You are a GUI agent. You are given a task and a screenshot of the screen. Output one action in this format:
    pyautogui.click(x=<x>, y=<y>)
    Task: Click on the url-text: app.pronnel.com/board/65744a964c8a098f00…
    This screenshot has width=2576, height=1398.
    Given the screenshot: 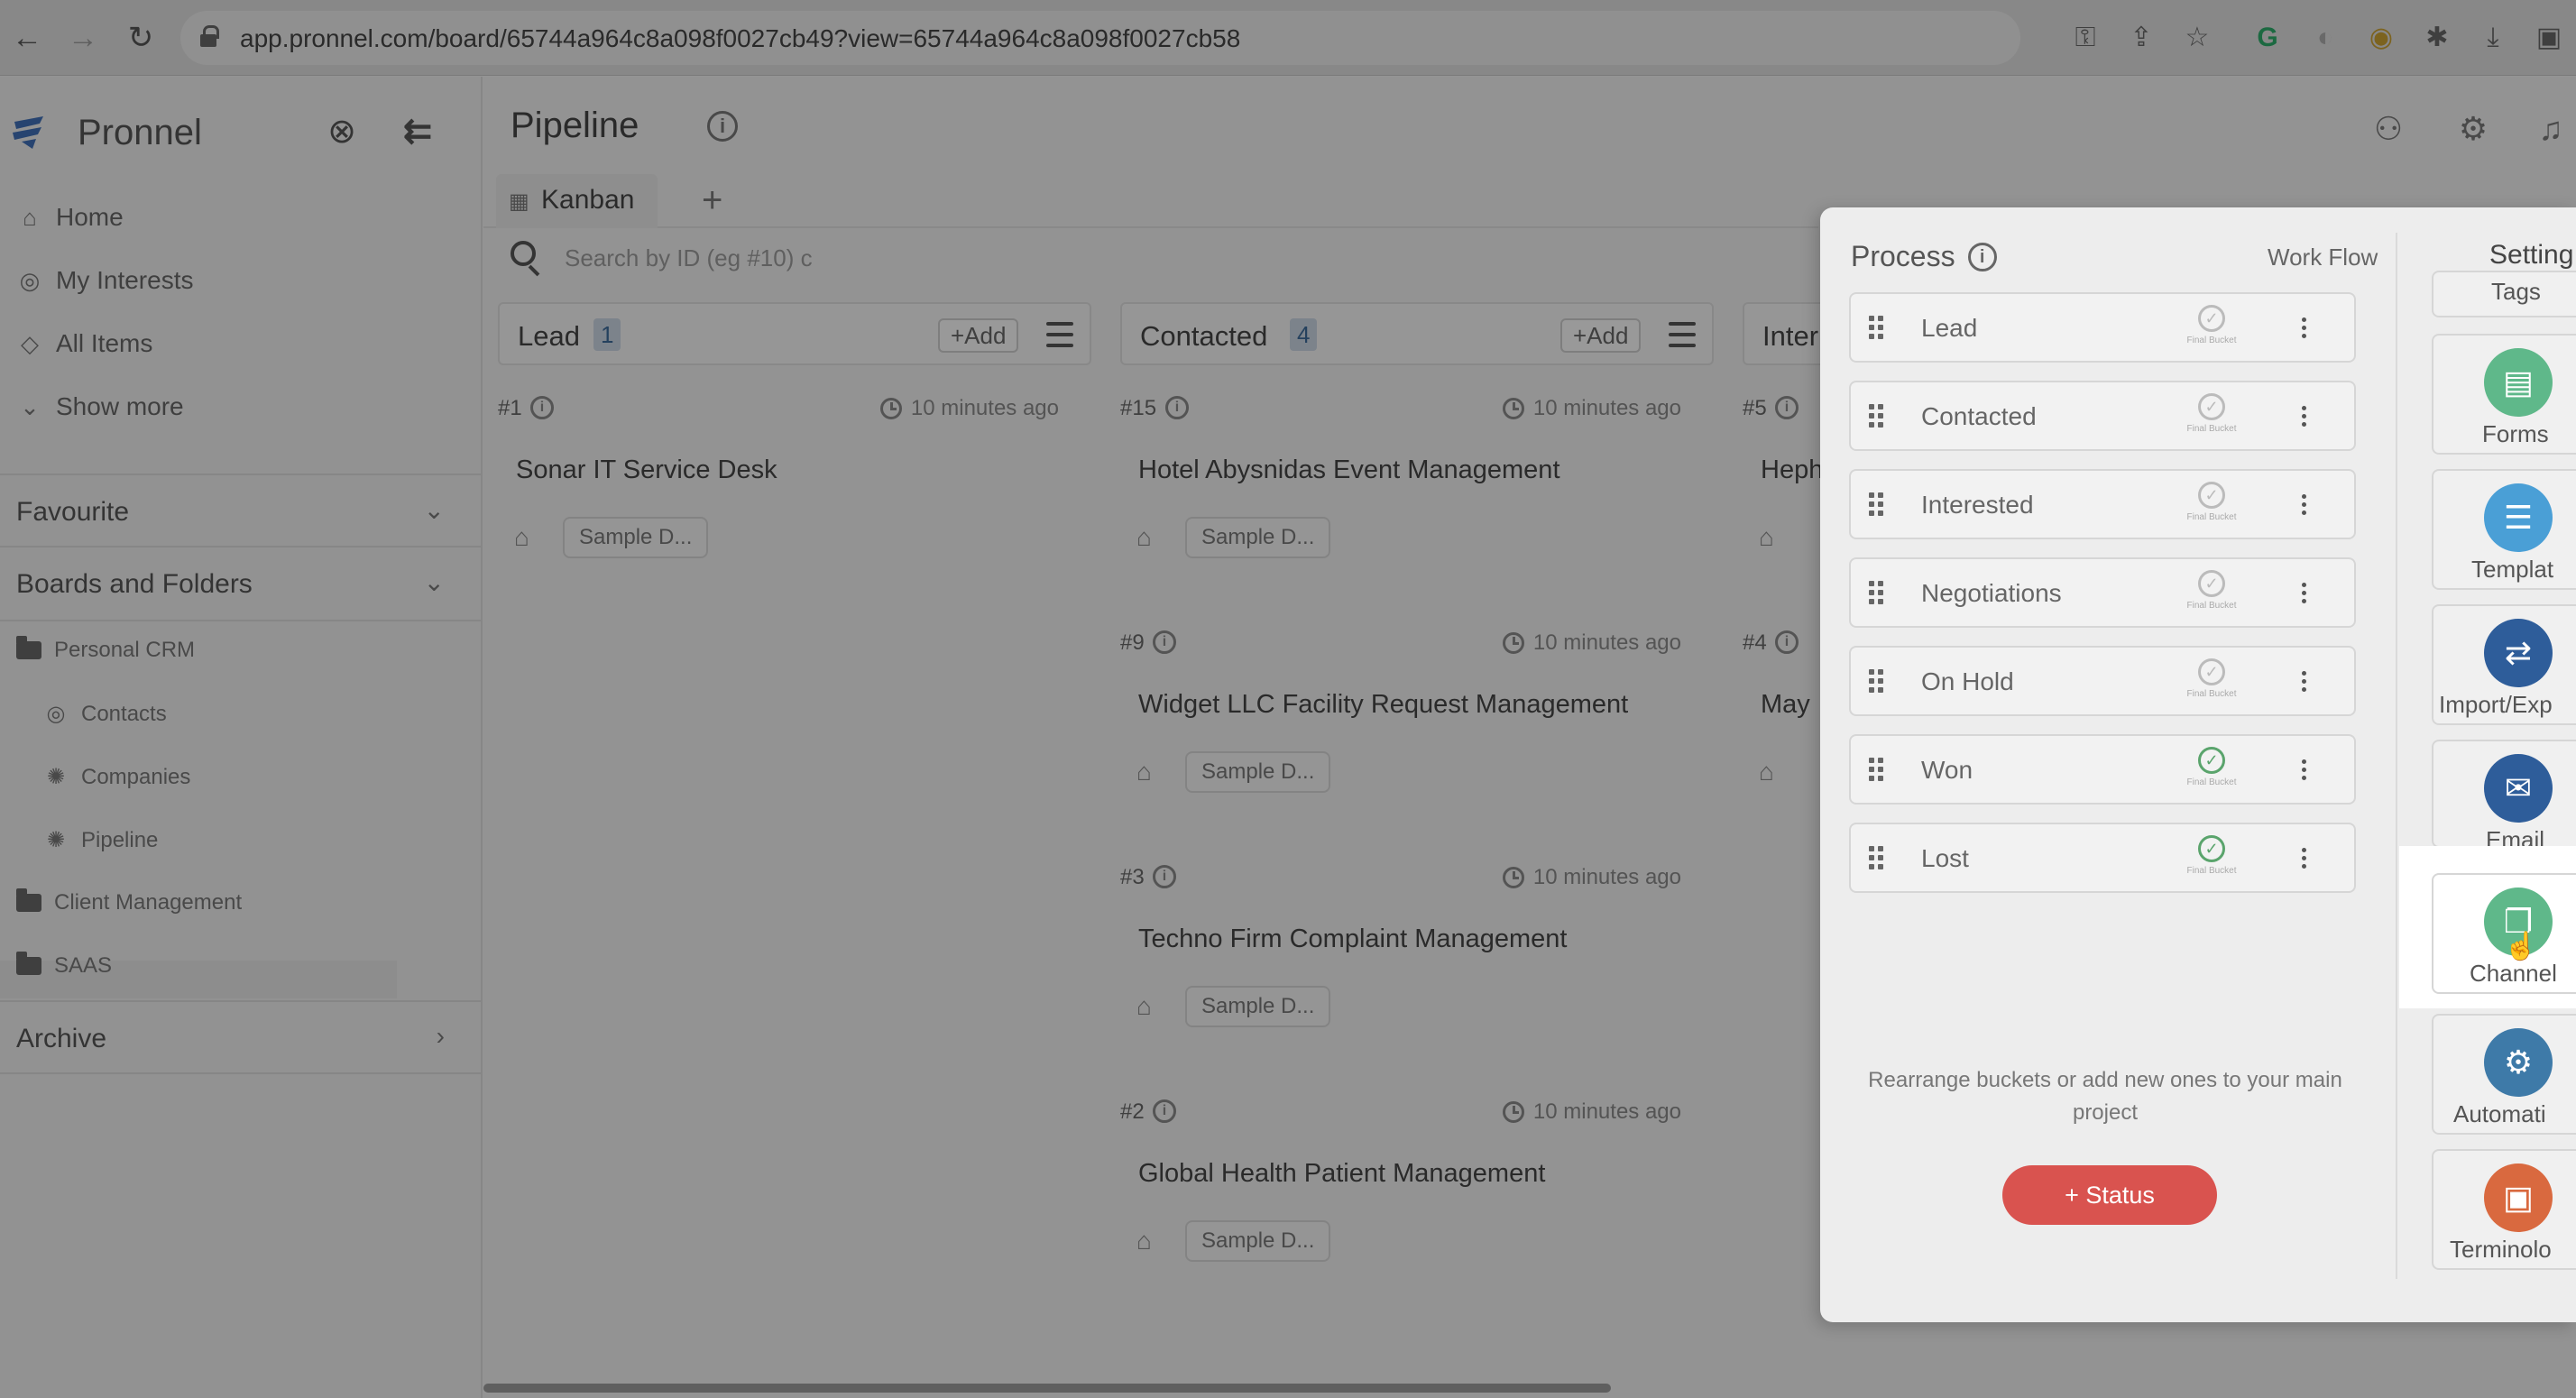 What is the action you would take?
    pyautogui.click(x=740, y=38)
    